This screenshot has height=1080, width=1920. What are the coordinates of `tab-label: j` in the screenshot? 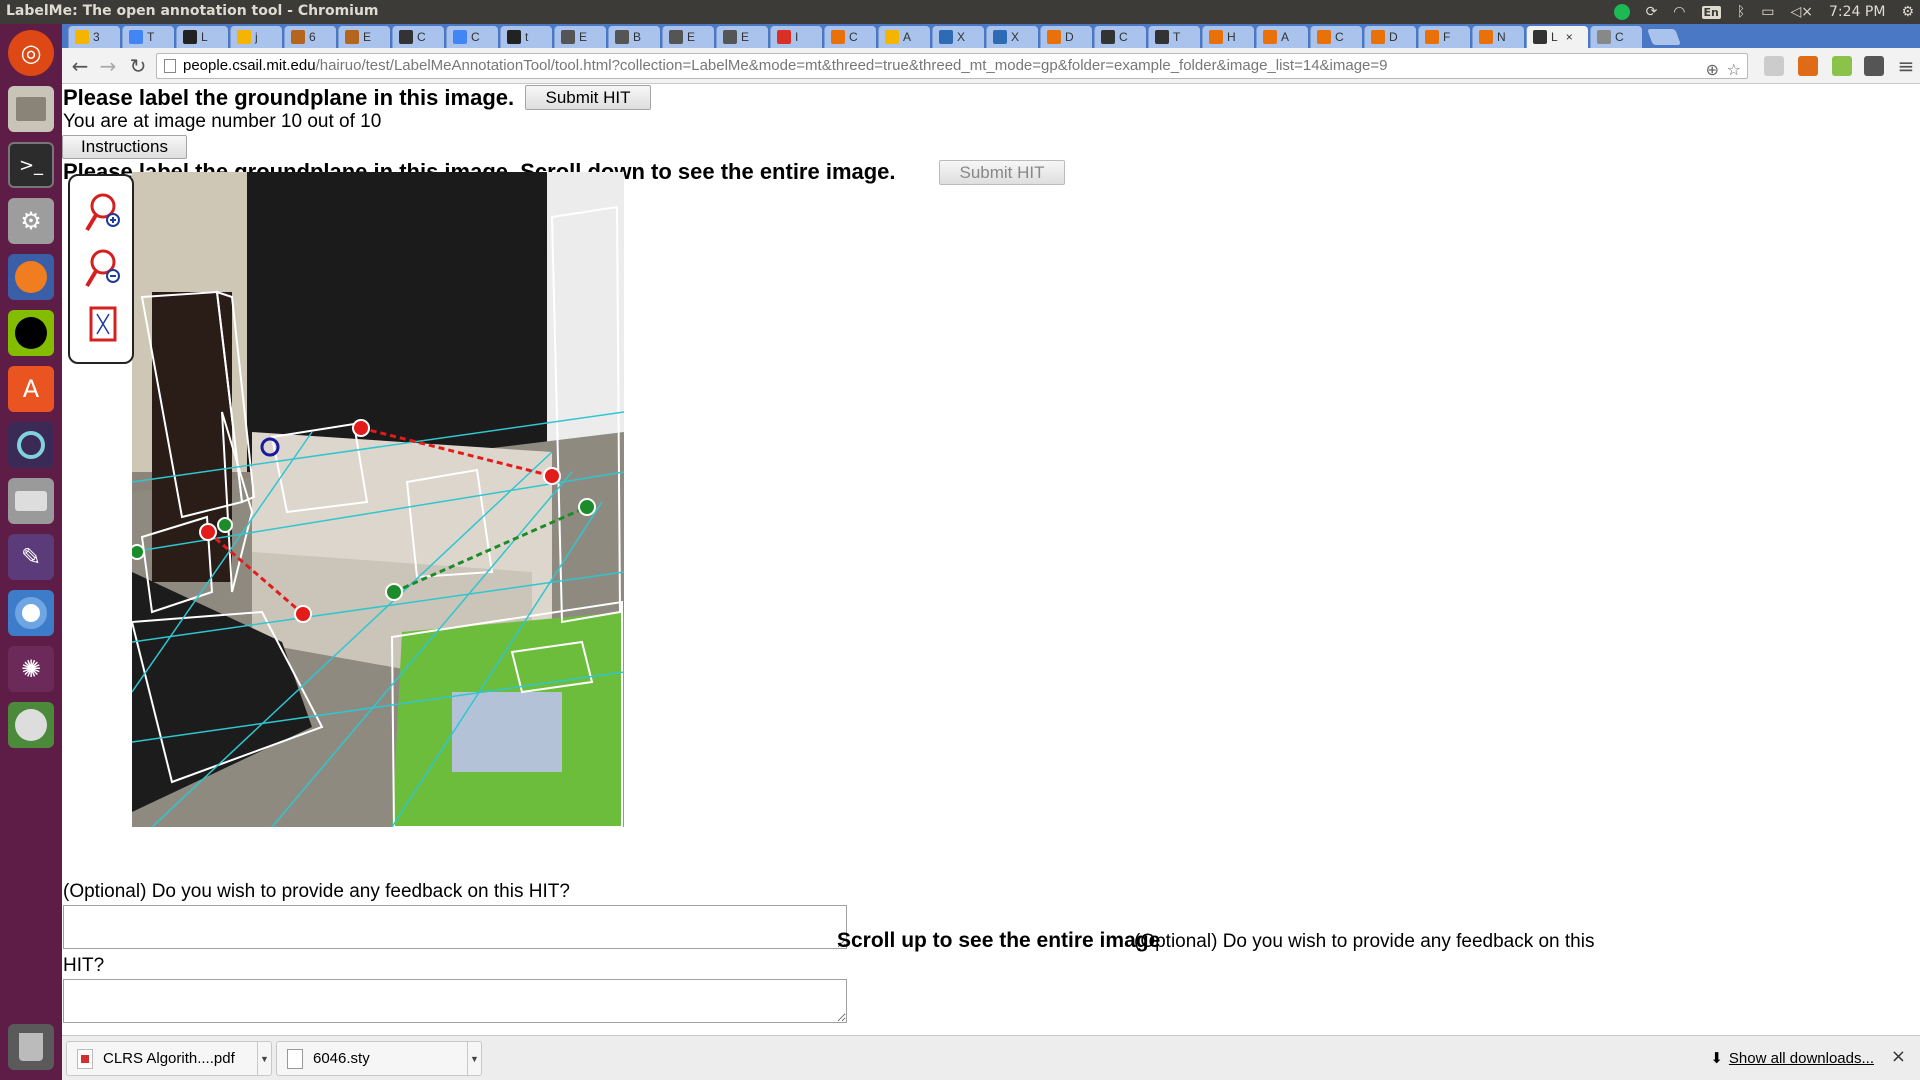 It's located at (256, 37).